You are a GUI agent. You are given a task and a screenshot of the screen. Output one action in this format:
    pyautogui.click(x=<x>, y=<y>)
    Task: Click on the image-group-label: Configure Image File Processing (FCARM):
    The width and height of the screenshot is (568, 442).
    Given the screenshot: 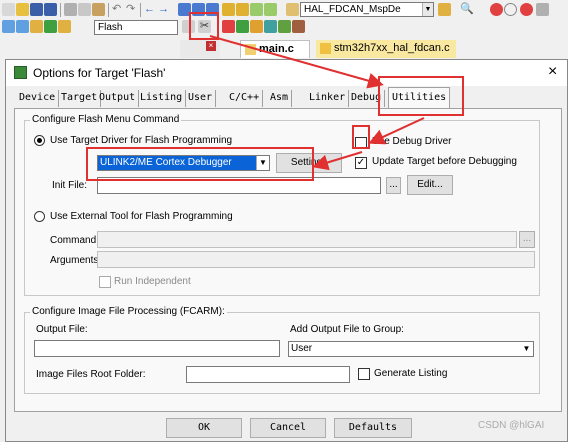 What is the action you would take?
    pyautogui.click(x=128, y=311)
    